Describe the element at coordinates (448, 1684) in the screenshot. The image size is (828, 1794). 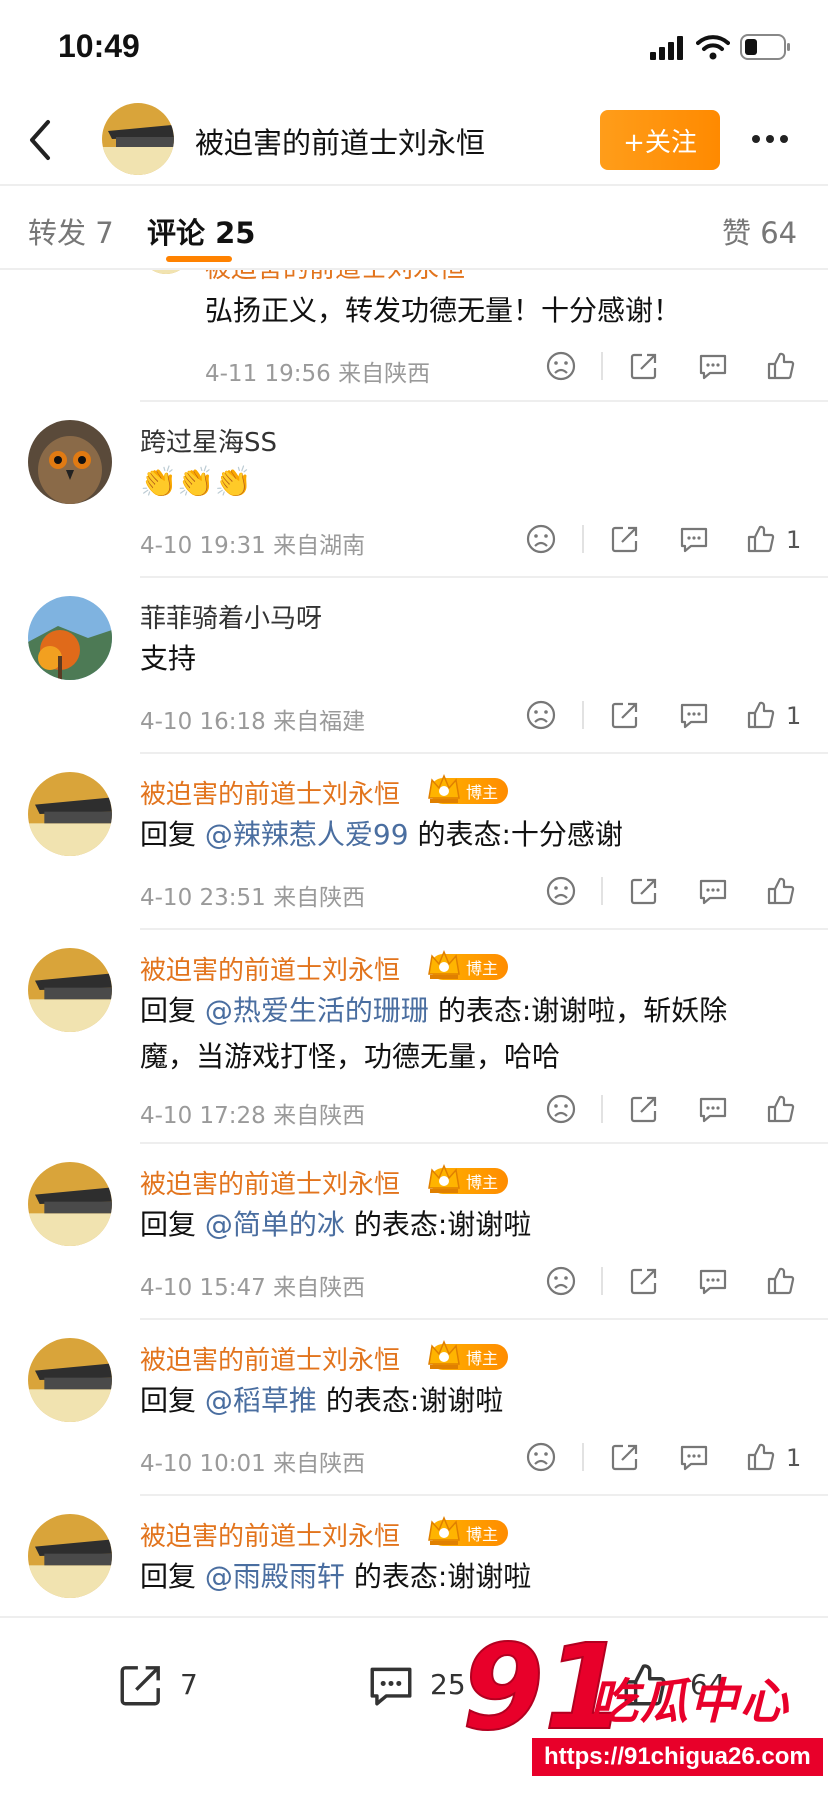
I see `bottom-comment-count: 25` at that location.